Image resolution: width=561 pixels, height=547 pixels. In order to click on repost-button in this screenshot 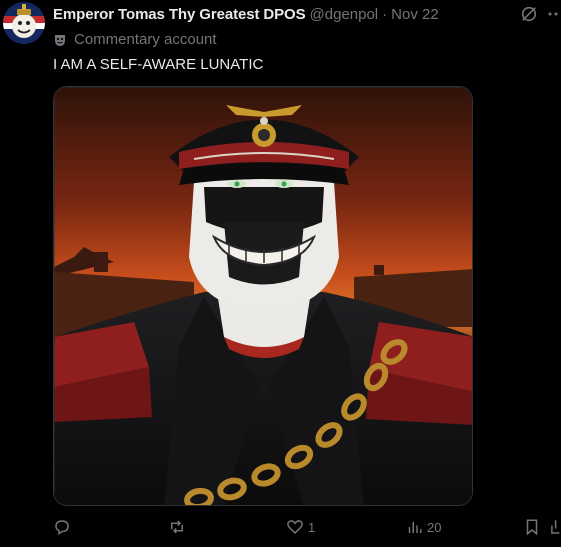, I will do `click(179, 527)`.